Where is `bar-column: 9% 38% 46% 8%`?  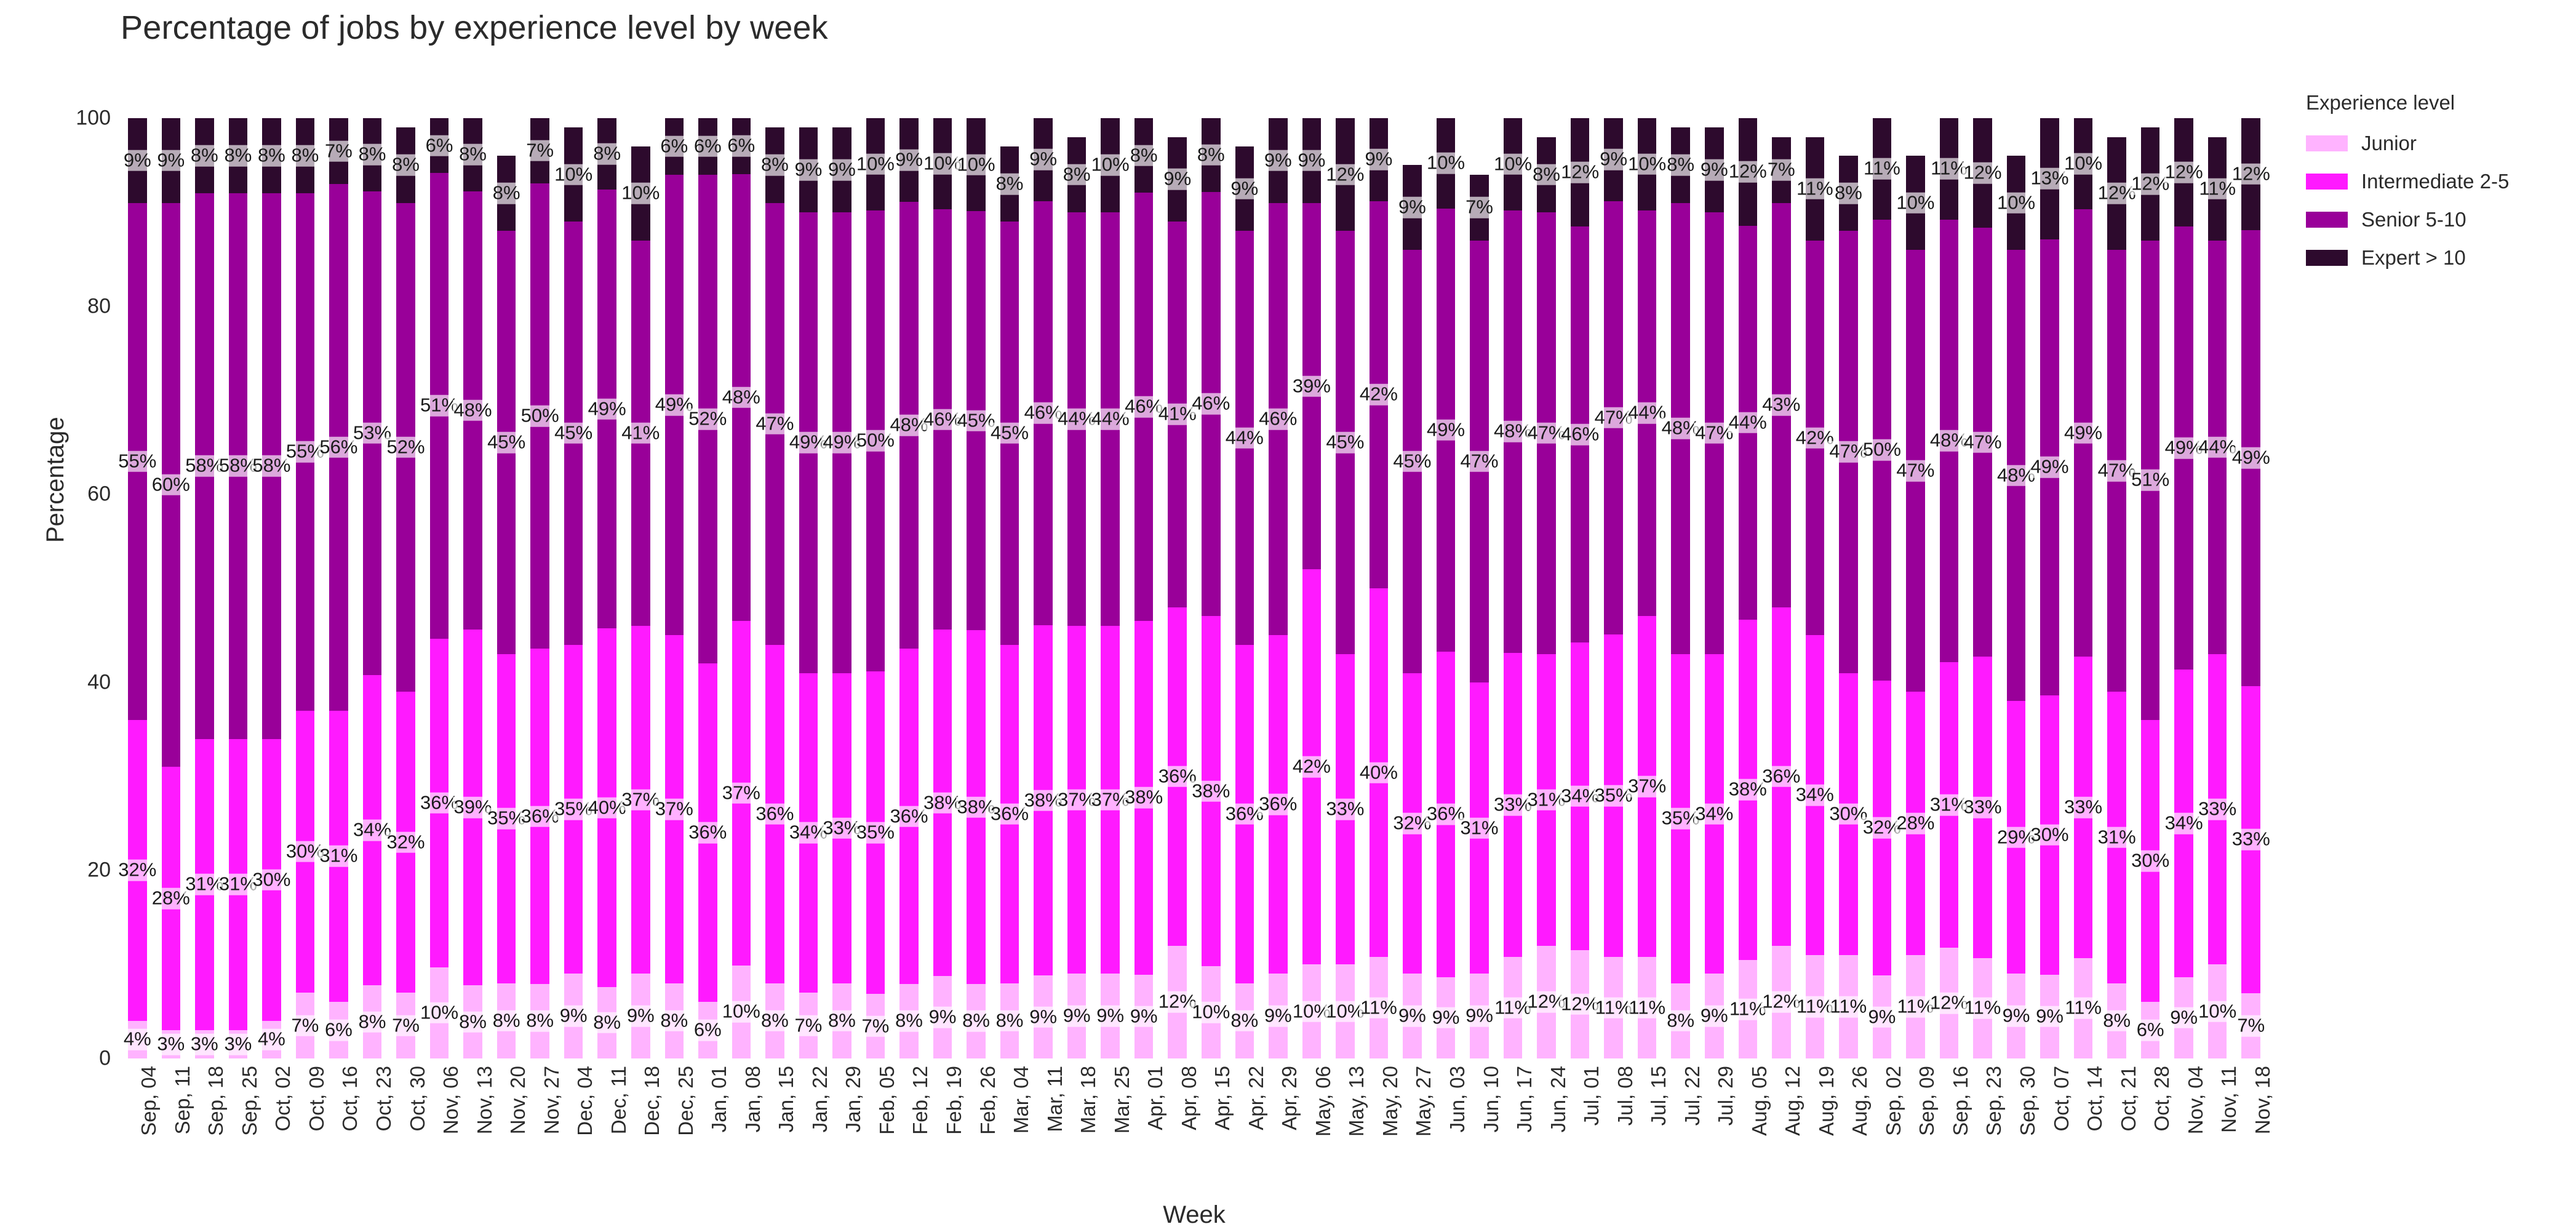
bar-column: 9% 38% 46% 8% is located at coordinates (1144, 588).